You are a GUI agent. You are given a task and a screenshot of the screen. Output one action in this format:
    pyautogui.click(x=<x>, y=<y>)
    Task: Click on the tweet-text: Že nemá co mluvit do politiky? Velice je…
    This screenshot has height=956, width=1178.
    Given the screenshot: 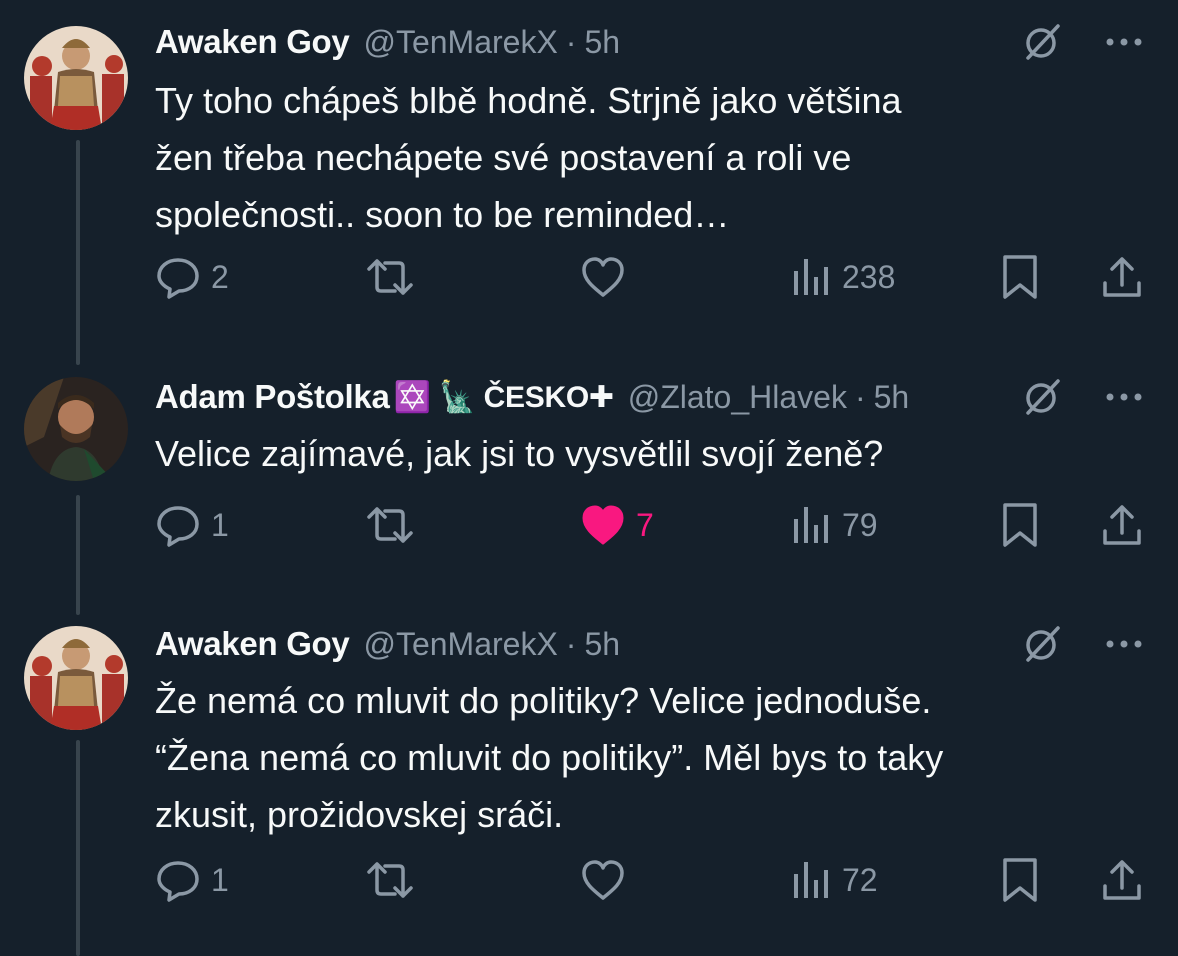 What is the action you would take?
    pyautogui.click(x=549, y=757)
    